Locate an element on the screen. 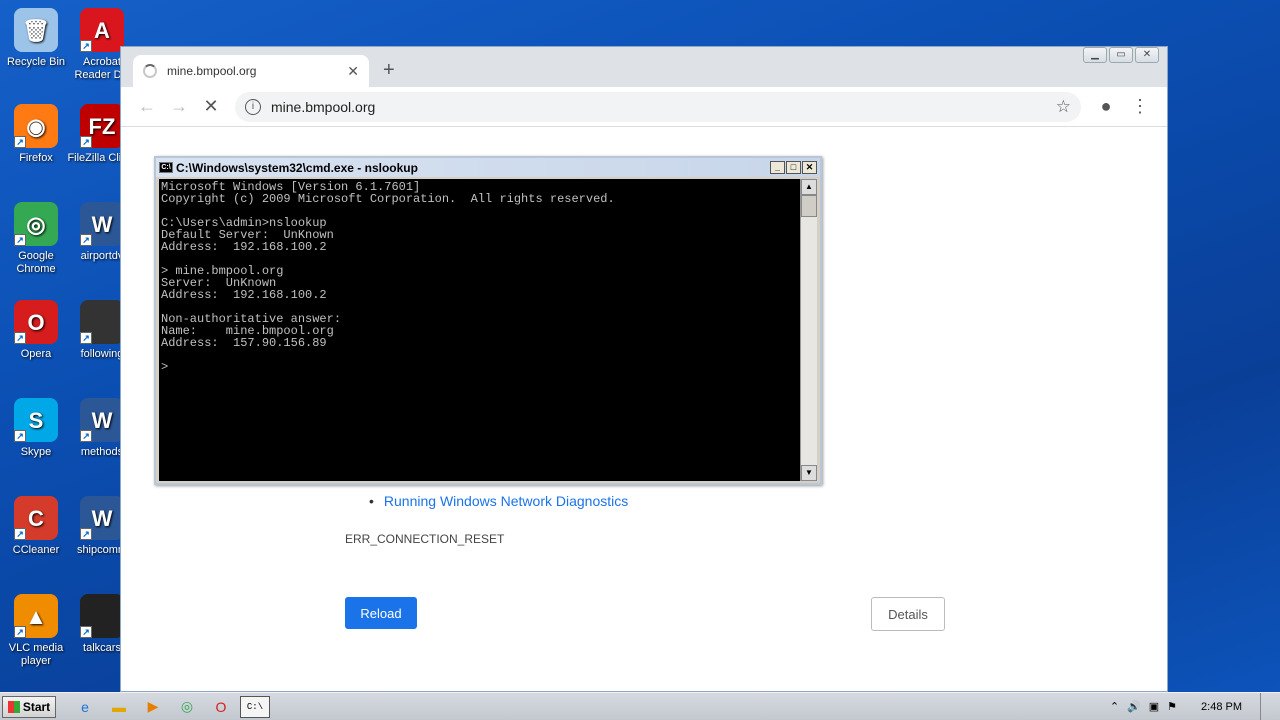 The height and width of the screenshot is (720, 1280). app-icon: ◉ ↗ is located at coordinates (36, 126).